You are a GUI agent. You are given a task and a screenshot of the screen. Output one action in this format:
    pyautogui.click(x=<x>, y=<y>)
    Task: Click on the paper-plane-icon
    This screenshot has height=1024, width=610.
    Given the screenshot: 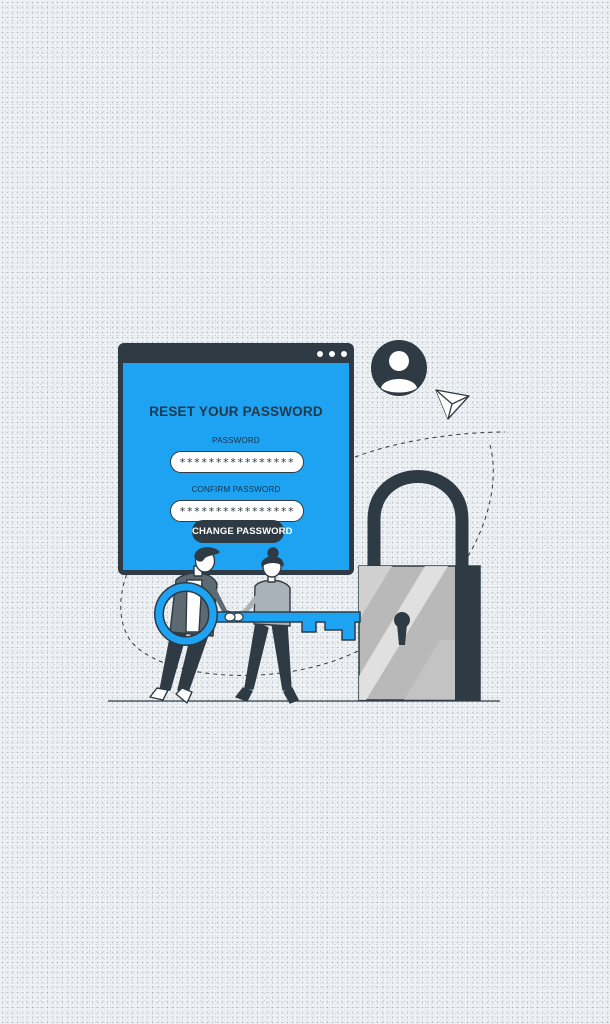 What is the action you would take?
    pyautogui.click(x=452, y=404)
    